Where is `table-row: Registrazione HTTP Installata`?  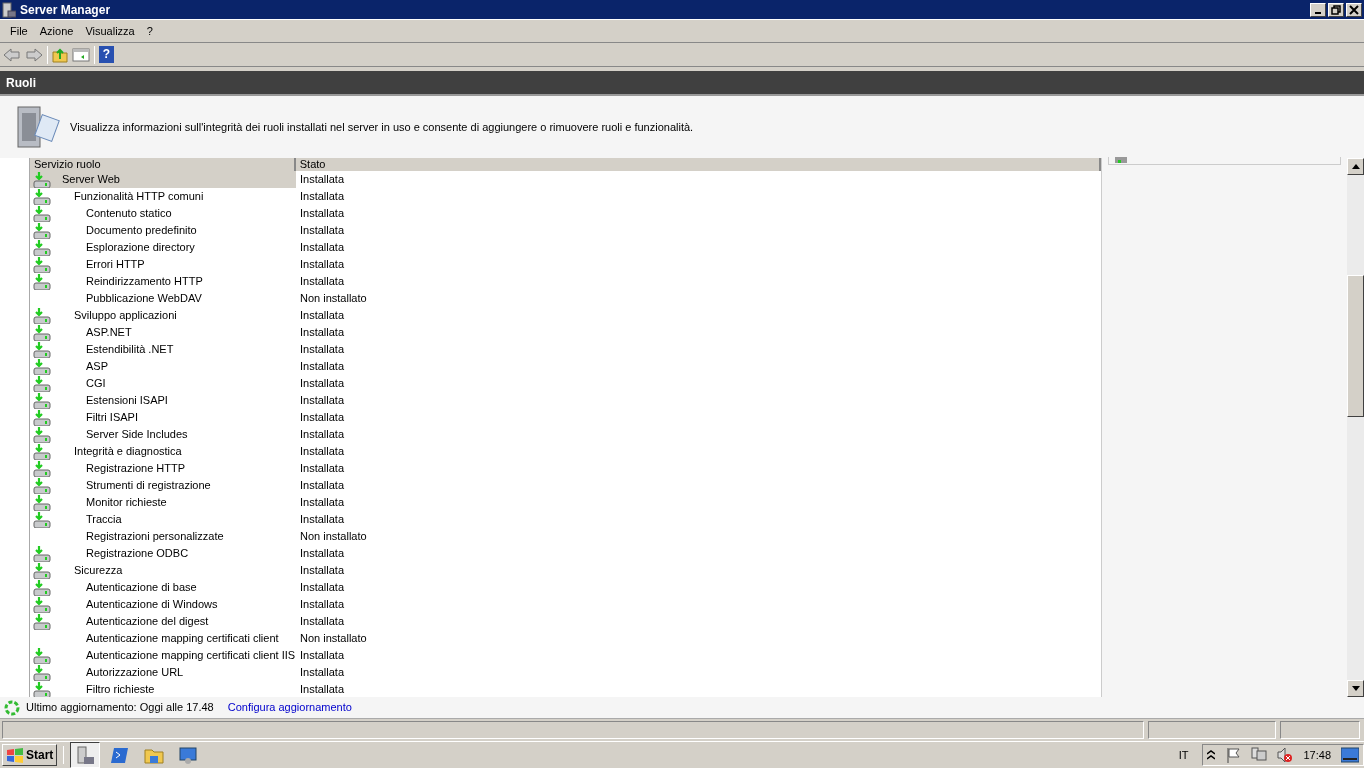
table-row: Registrazione HTTP Installata is located at coordinates (565, 468).